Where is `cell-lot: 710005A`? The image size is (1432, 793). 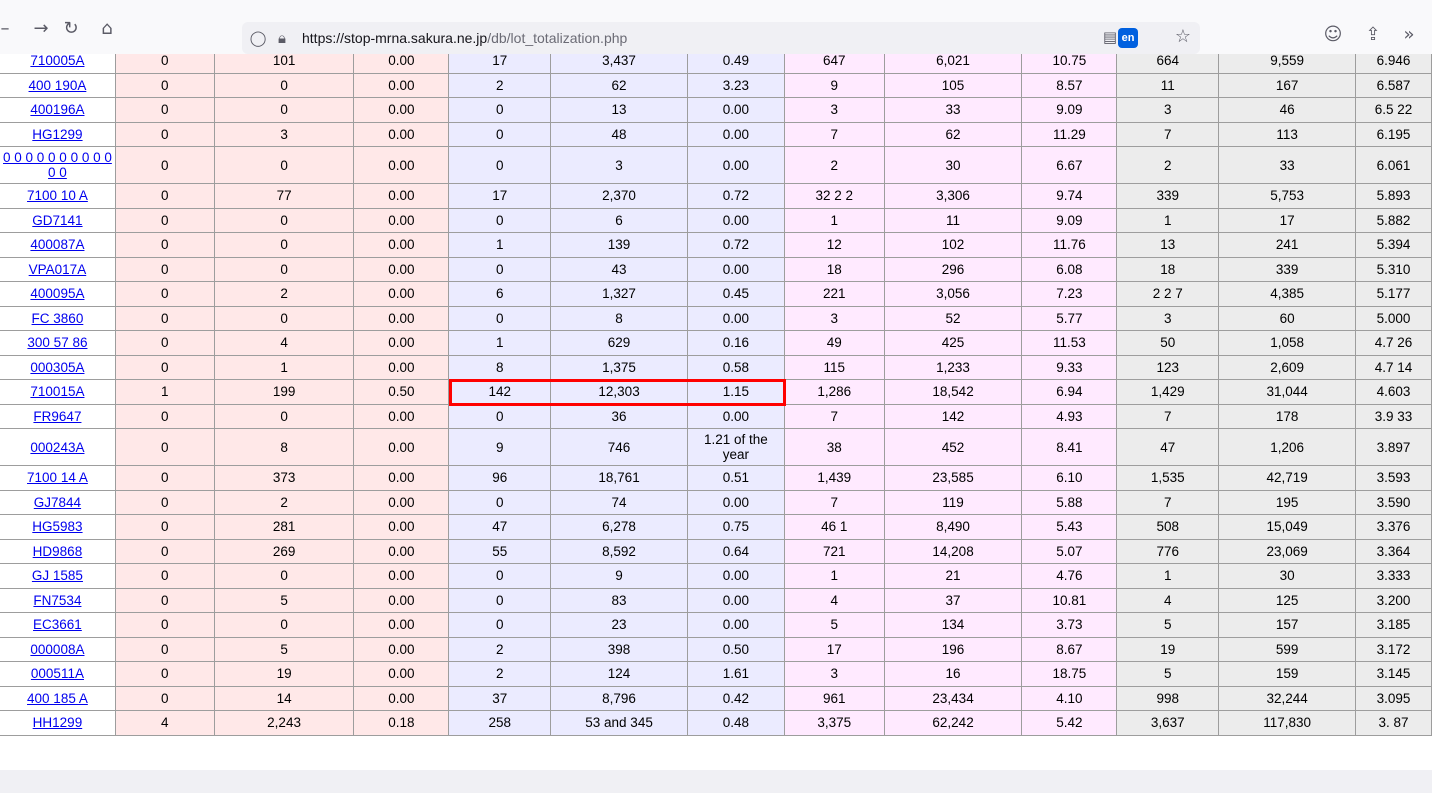 cell-lot: 710005A is located at coordinates (58, 64).